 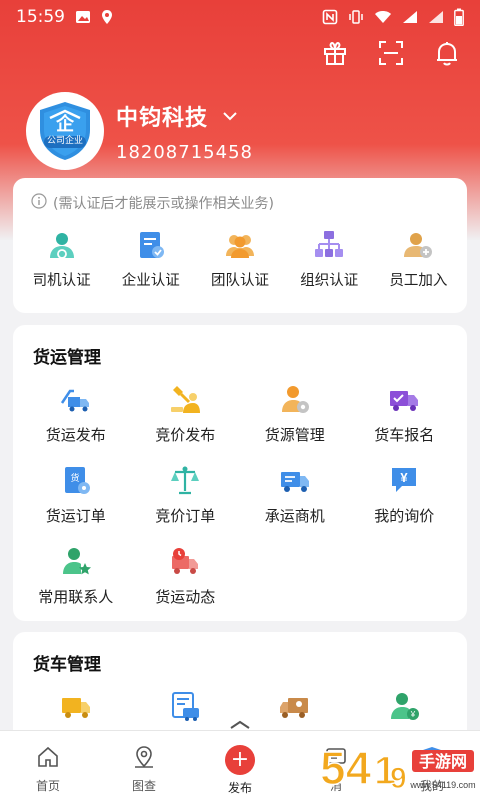 I want to click on freight-status-item: 货运动态, so click(x=186, y=575).